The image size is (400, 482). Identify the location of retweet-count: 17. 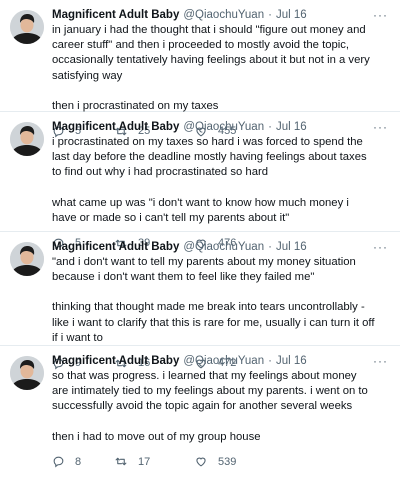
(144, 461).